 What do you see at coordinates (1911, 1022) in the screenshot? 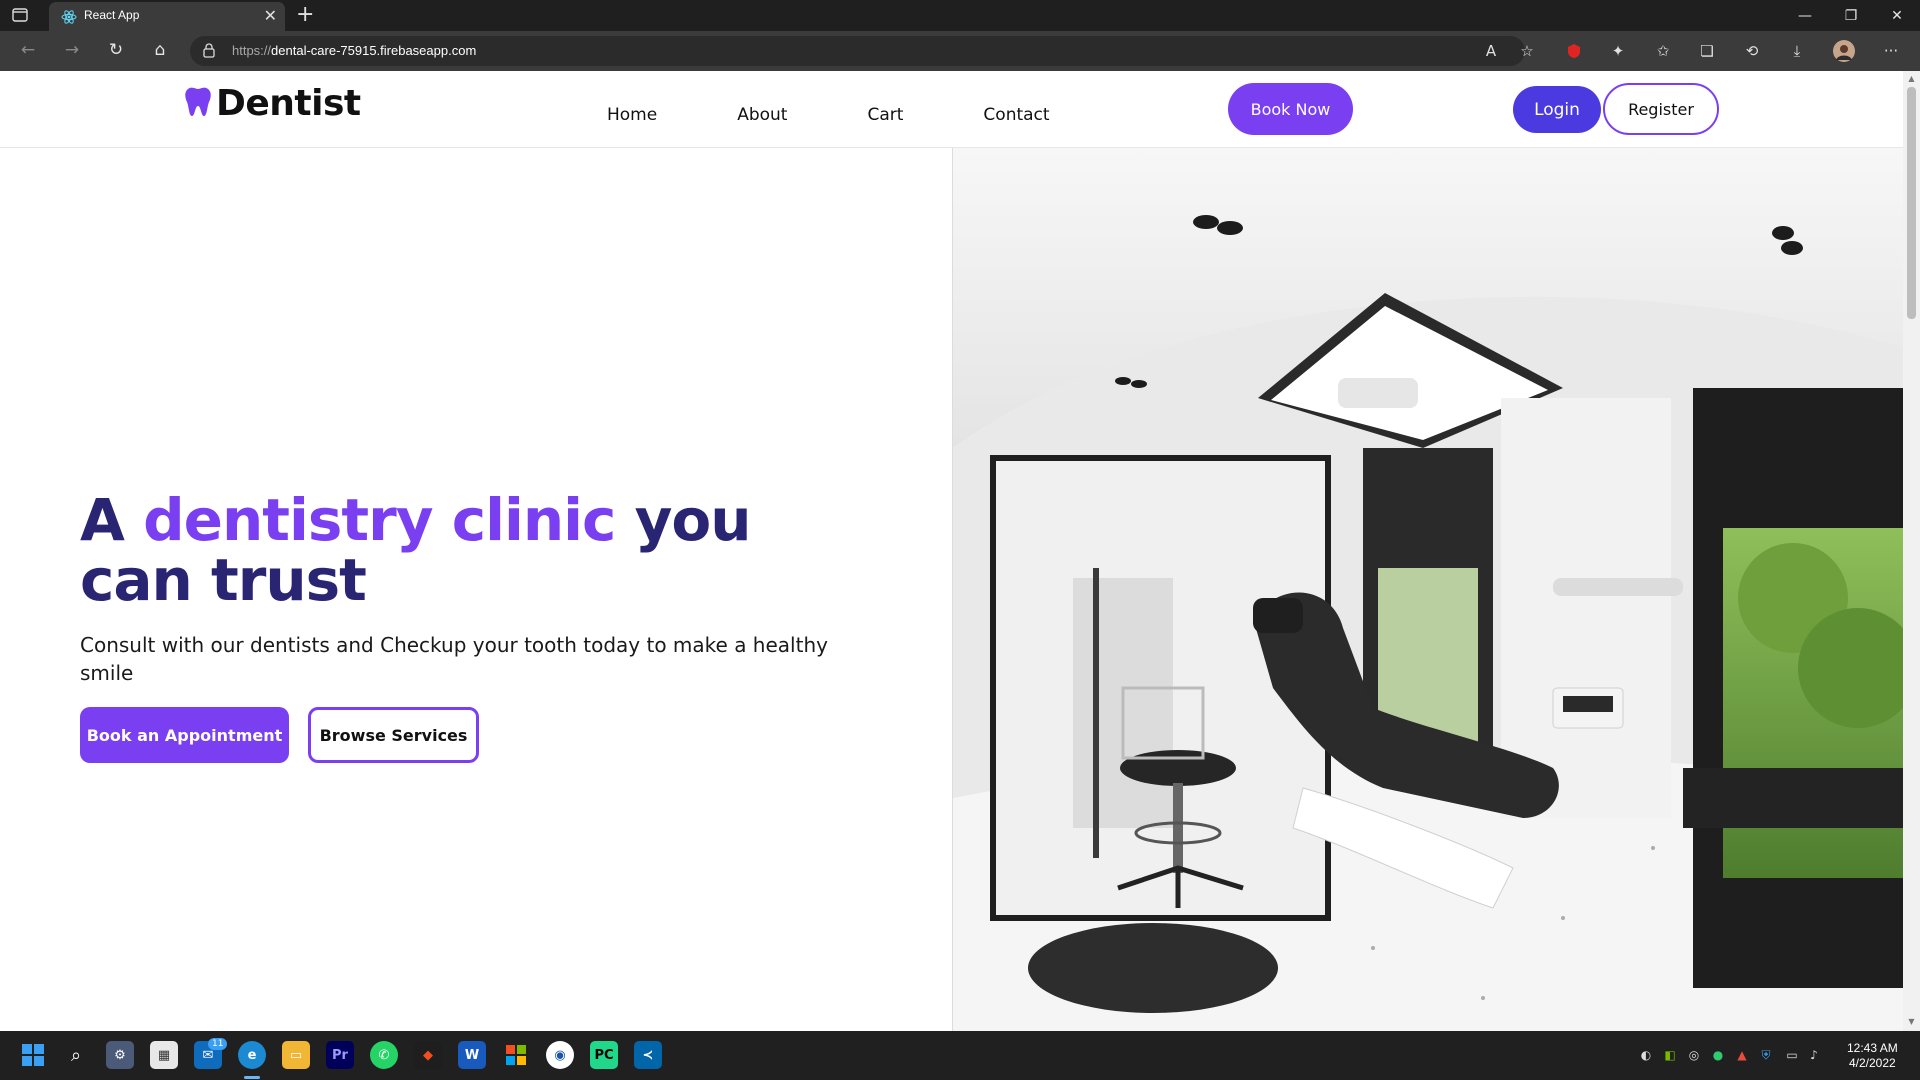
I see `scroll-down-icon: ▼` at bounding box center [1911, 1022].